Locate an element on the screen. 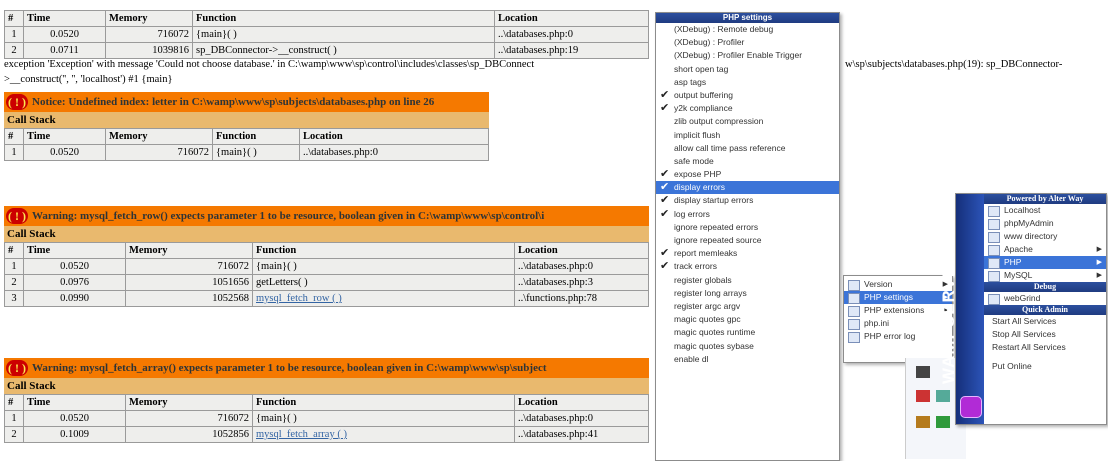 The height and width of the screenshot is (461, 1108). php-setting-item: (XDebug) : Profiler Enable Trigger is located at coordinates (747, 55).